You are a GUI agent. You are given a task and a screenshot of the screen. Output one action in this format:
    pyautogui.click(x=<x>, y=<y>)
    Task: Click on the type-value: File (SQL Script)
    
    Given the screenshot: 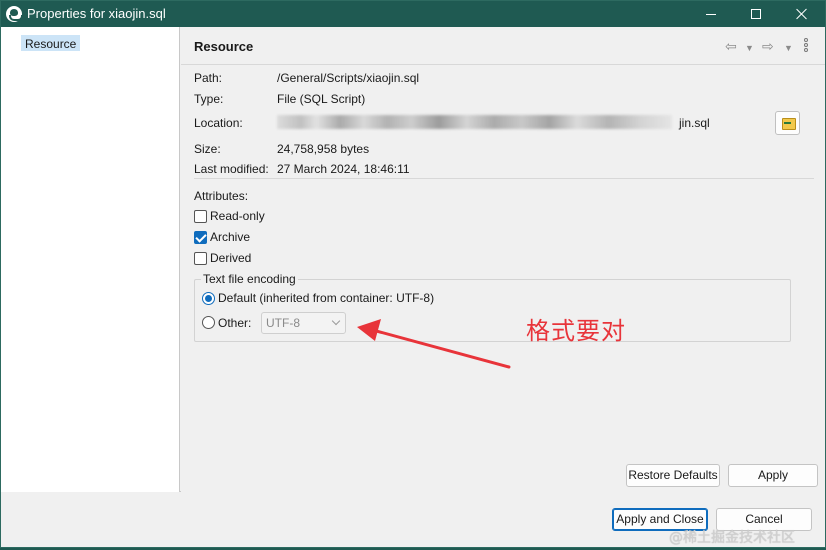 What is the action you would take?
    pyautogui.click(x=321, y=99)
    